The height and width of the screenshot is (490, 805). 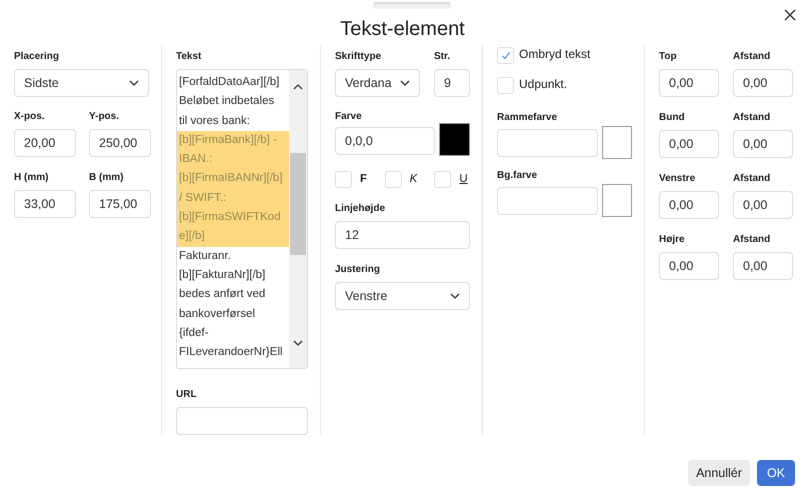 I want to click on style-label: F, so click(x=364, y=179).